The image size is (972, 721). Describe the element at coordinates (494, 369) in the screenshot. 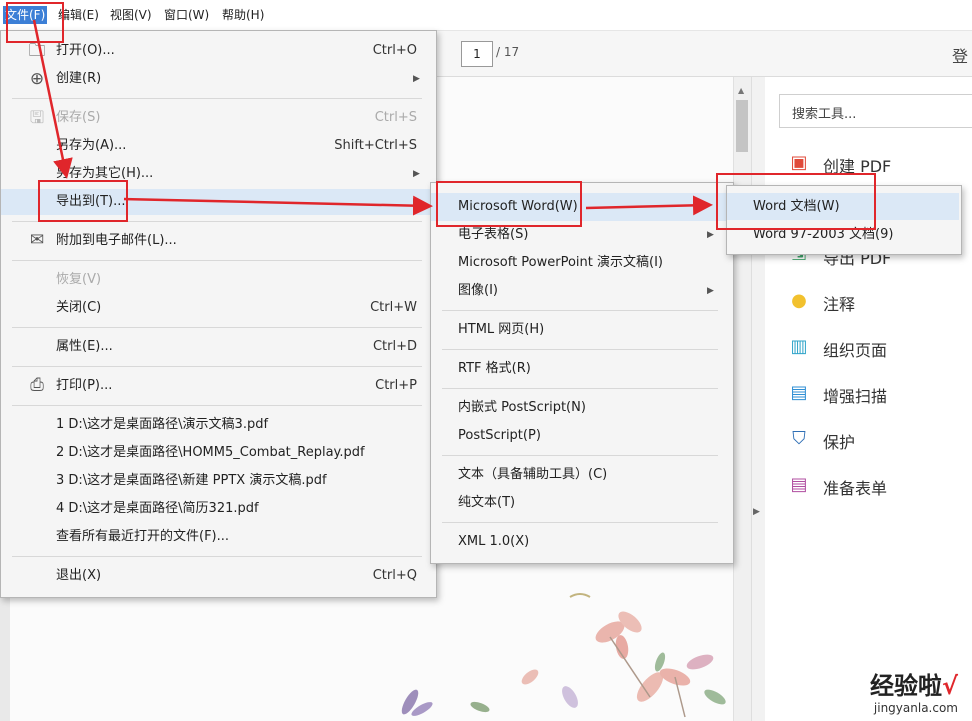

I see `export-item-rtf: RTF 格式(R)` at that location.